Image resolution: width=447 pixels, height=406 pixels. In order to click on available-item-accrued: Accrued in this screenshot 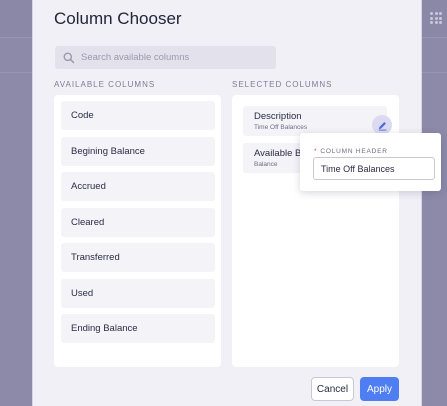, I will do `click(138, 186)`.